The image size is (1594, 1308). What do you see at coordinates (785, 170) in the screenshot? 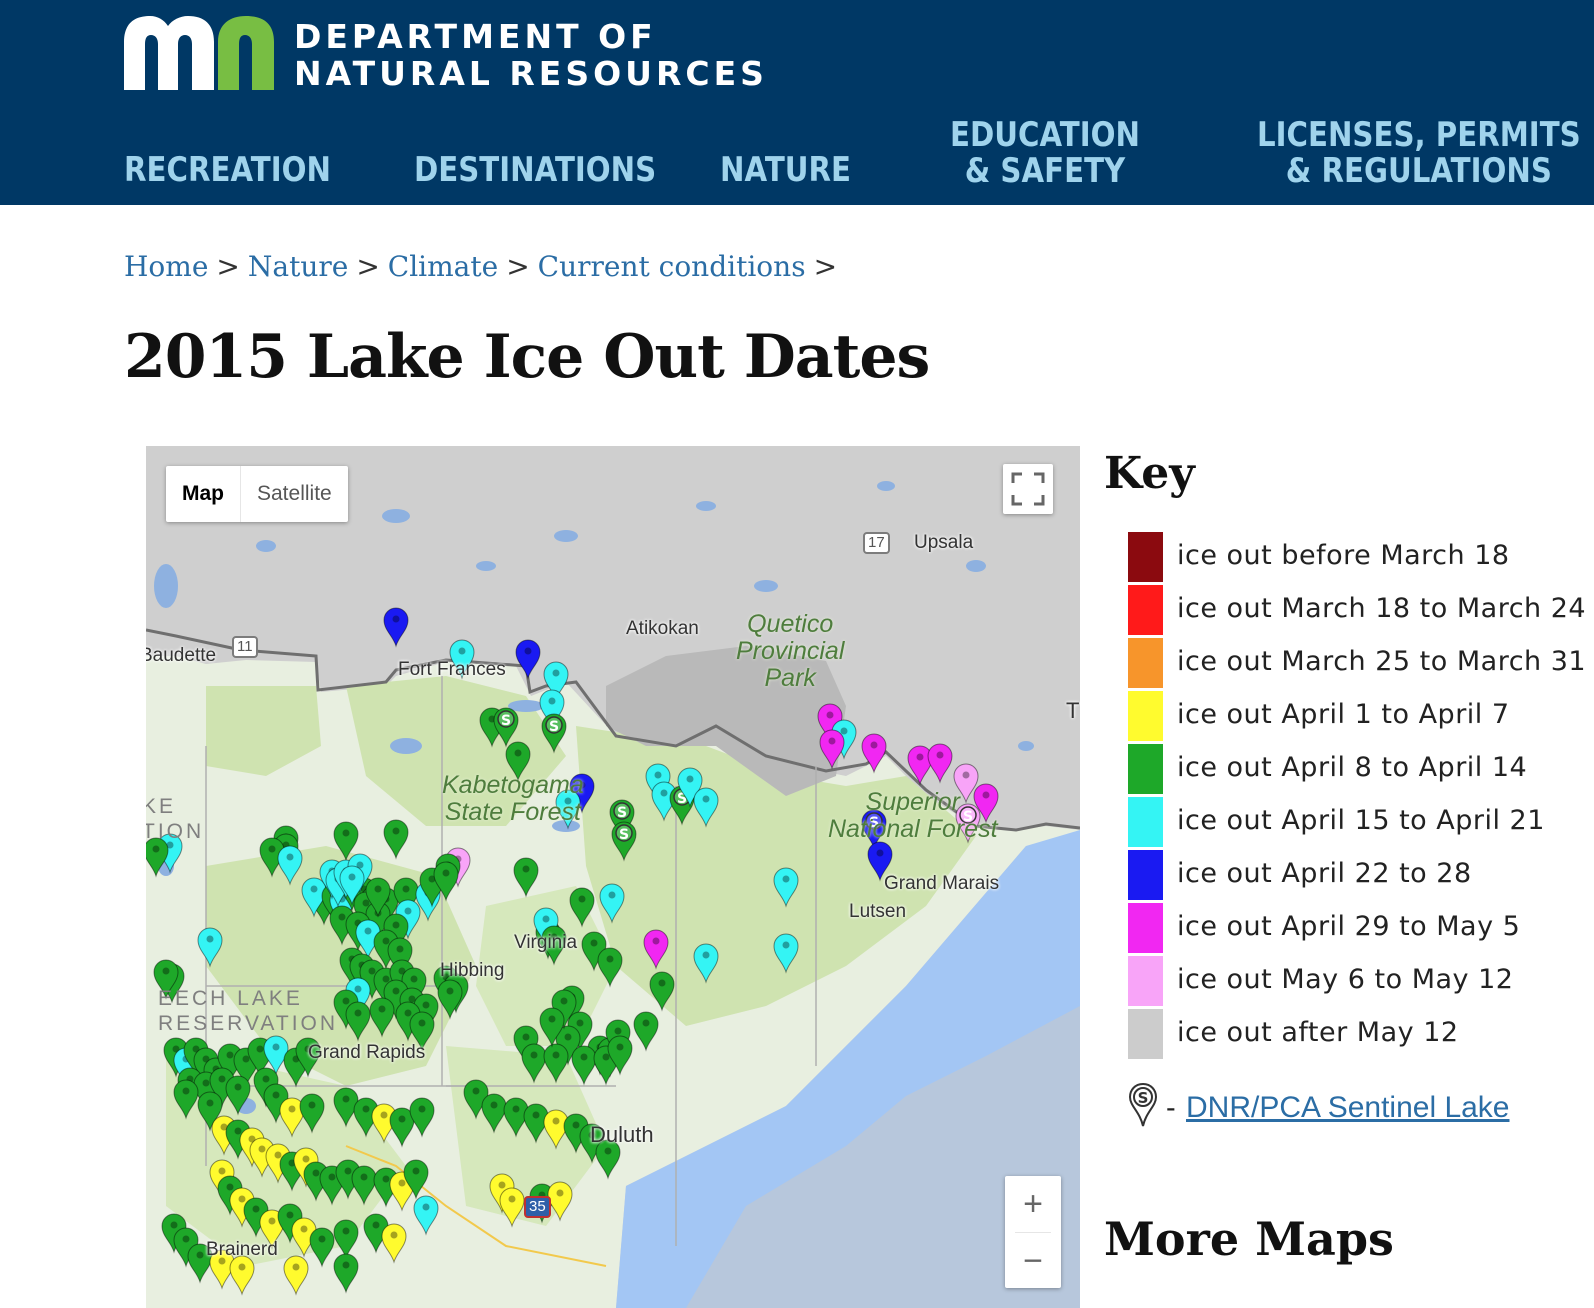
I see `nav-nature: NATURE` at bounding box center [785, 170].